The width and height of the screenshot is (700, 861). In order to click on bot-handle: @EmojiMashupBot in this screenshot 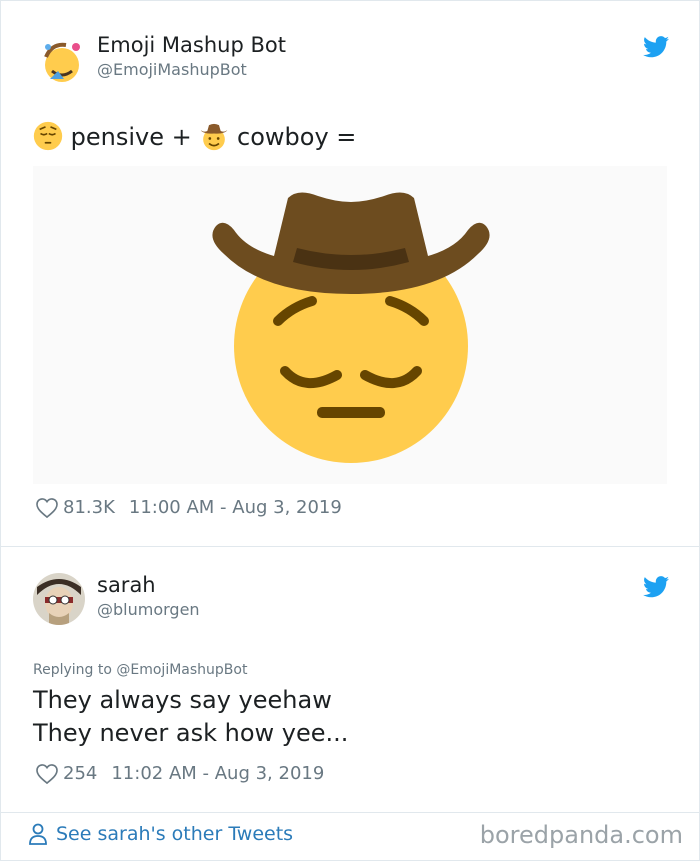, I will do `click(172, 69)`.